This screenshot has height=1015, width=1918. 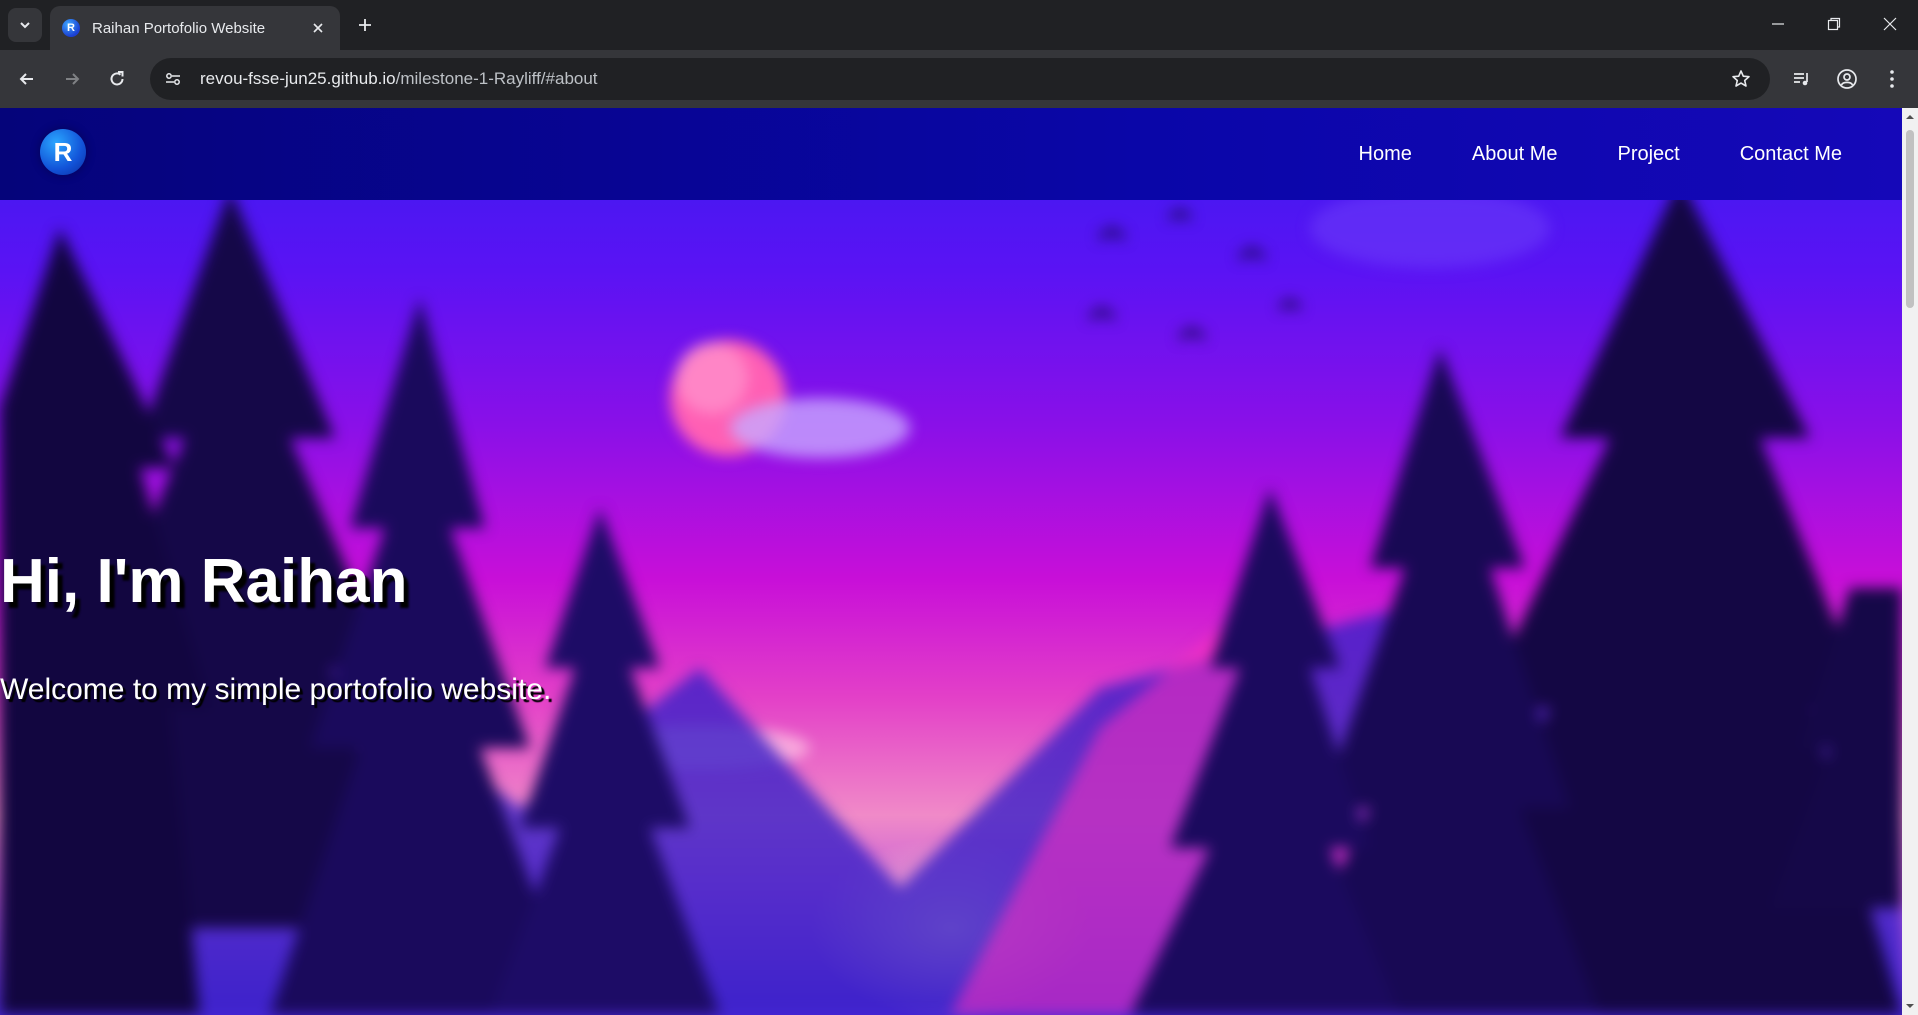 I want to click on reload-icon, so click(x=117, y=78).